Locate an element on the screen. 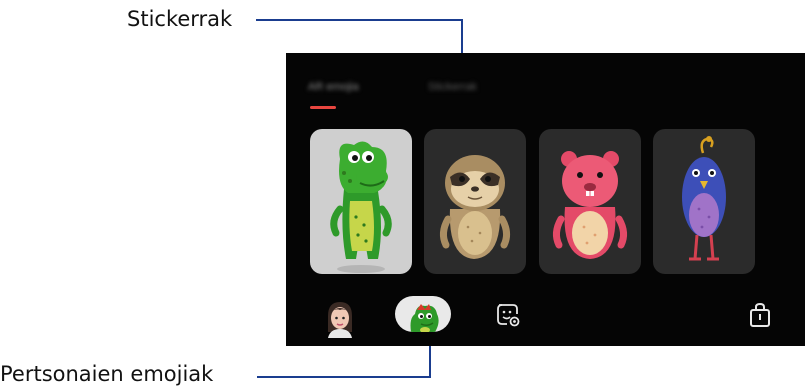 This screenshot has height=391, width=805. avatar-icon is located at coordinates (340, 320).